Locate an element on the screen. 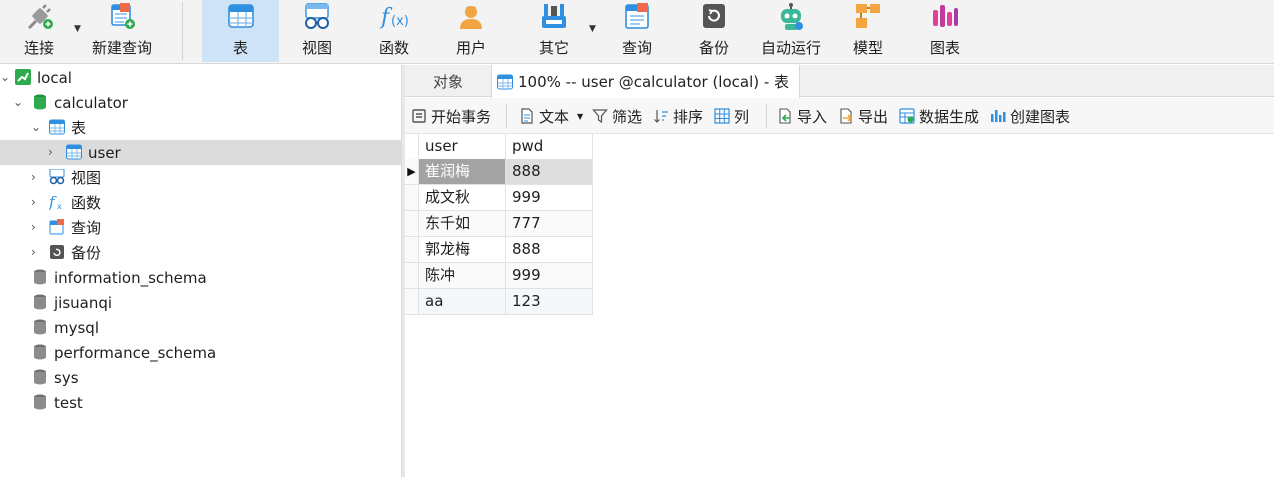  import-button: 导入 is located at coordinates (802, 116).